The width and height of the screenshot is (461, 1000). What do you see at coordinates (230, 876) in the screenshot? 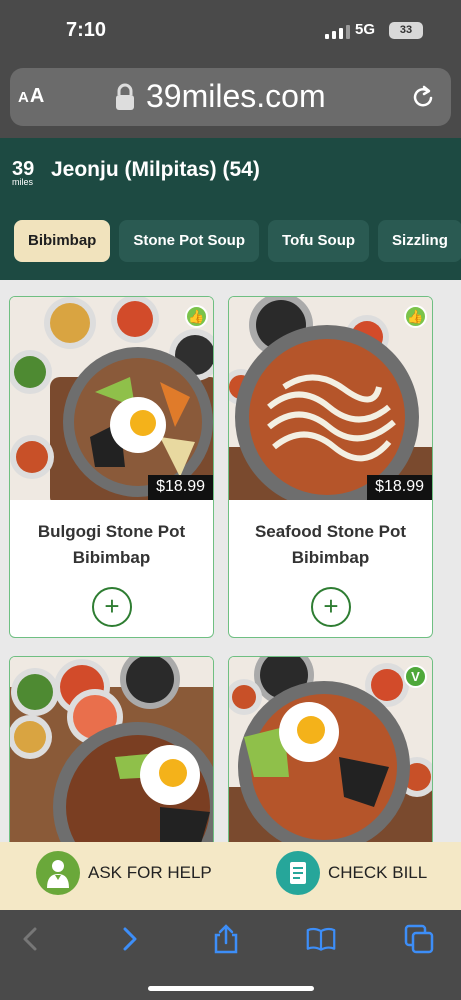
I see `help-bar: ASK FOR HELP CHECK BILL` at bounding box center [230, 876].